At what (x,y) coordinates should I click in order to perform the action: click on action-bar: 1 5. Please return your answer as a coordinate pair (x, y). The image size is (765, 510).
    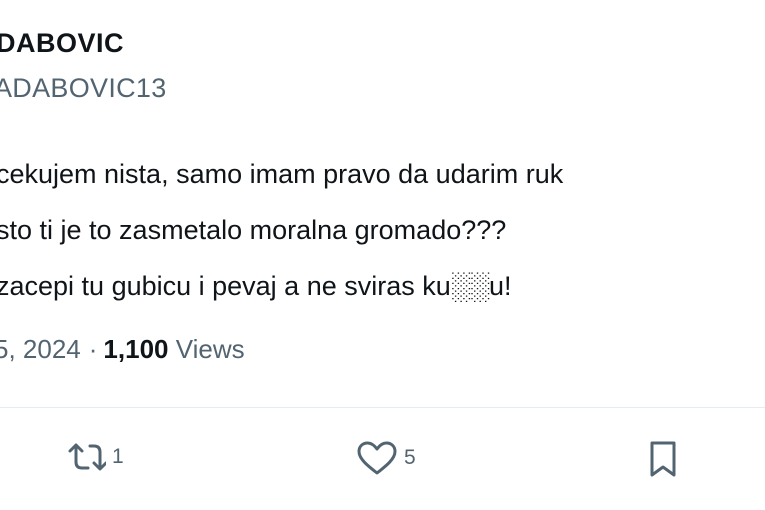
    Looking at the image, I should click on (382, 460).